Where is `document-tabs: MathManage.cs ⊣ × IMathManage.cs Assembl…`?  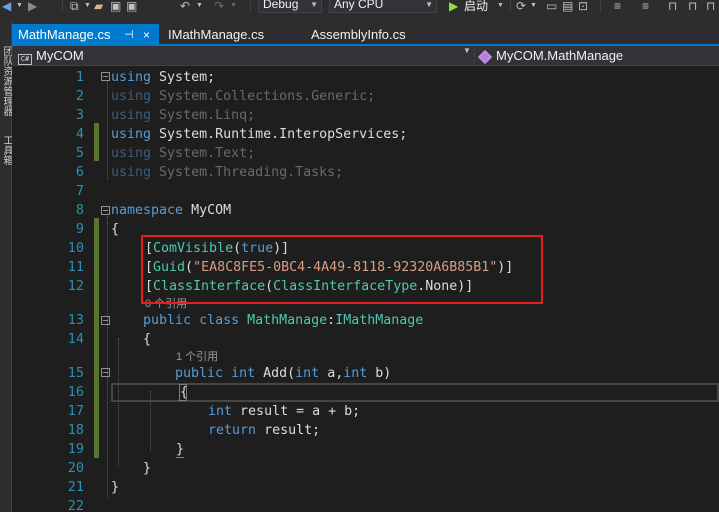
document-tabs: MathManage.cs ⊣ × IMathManage.cs Assembl… is located at coordinates (365, 33).